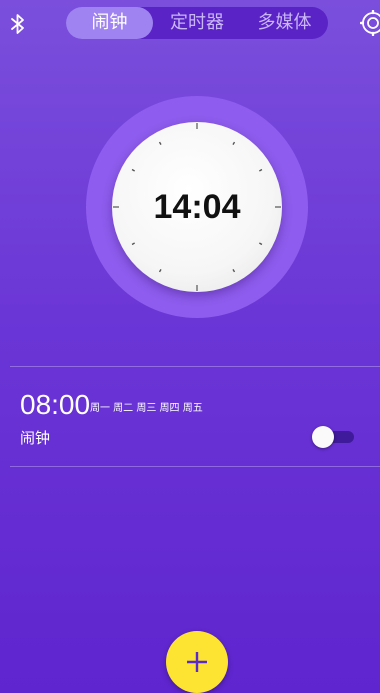 This screenshot has height=693, width=380. What do you see at coordinates (323, 437) in the screenshot?
I see `toggle-knob` at bounding box center [323, 437].